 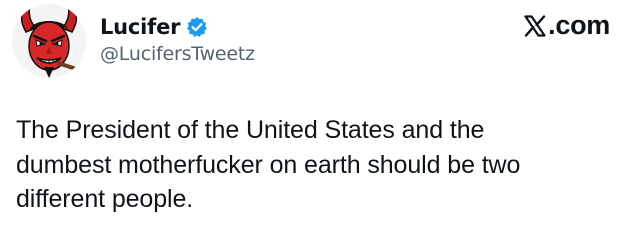 I want to click on author-name-row: Lucifer, so click(x=154, y=27).